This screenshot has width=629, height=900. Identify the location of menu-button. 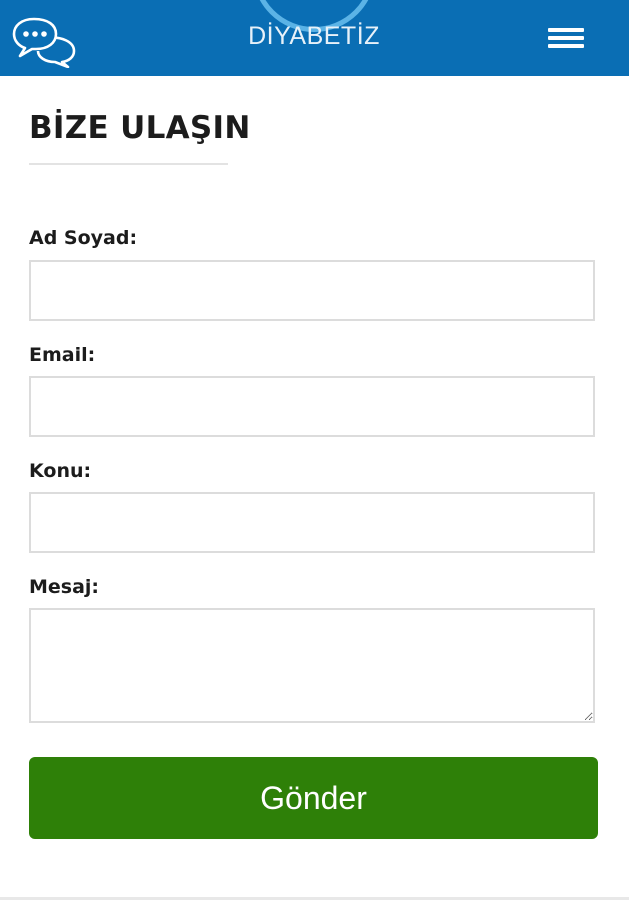
(566, 39).